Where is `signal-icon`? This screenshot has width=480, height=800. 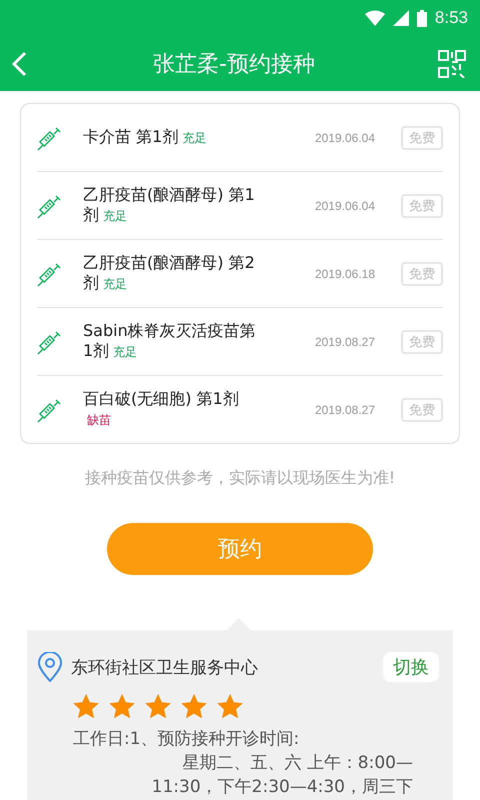 signal-icon is located at coordinates (400, 18).